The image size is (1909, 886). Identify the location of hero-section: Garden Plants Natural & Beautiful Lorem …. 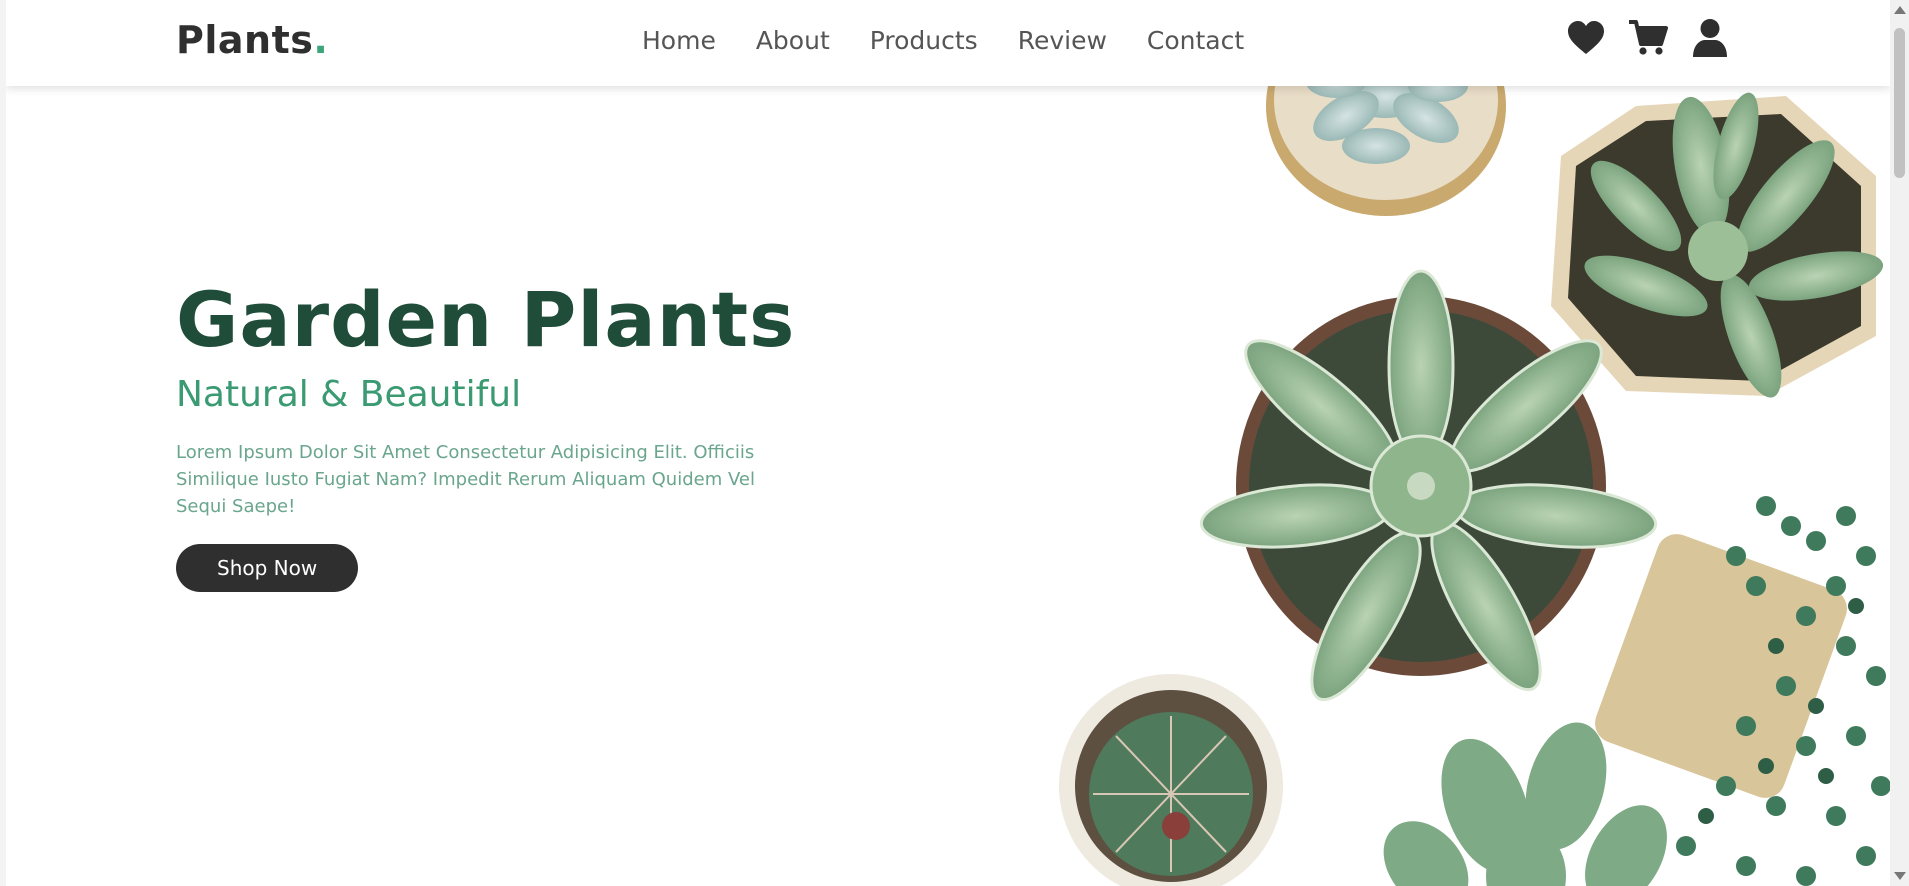
(496, 437).